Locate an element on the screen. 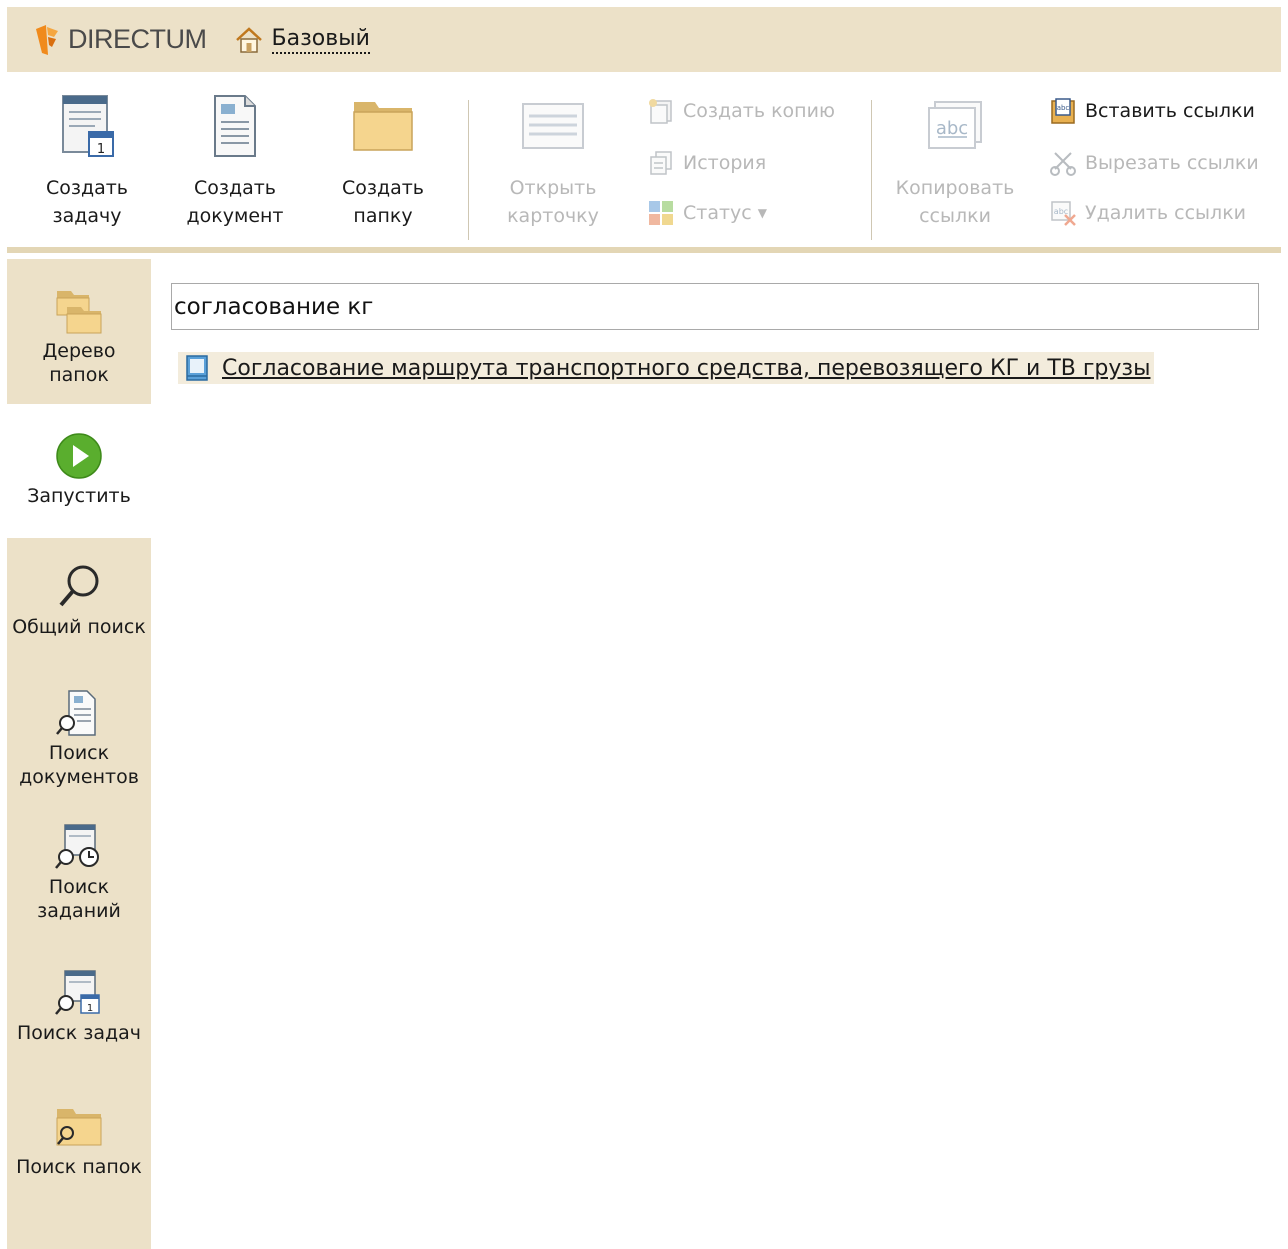 Image resolution: width=1288 pixels, height=1249 pixels. nav-general-search: Общий поиск is located at coordinates (79, 600).